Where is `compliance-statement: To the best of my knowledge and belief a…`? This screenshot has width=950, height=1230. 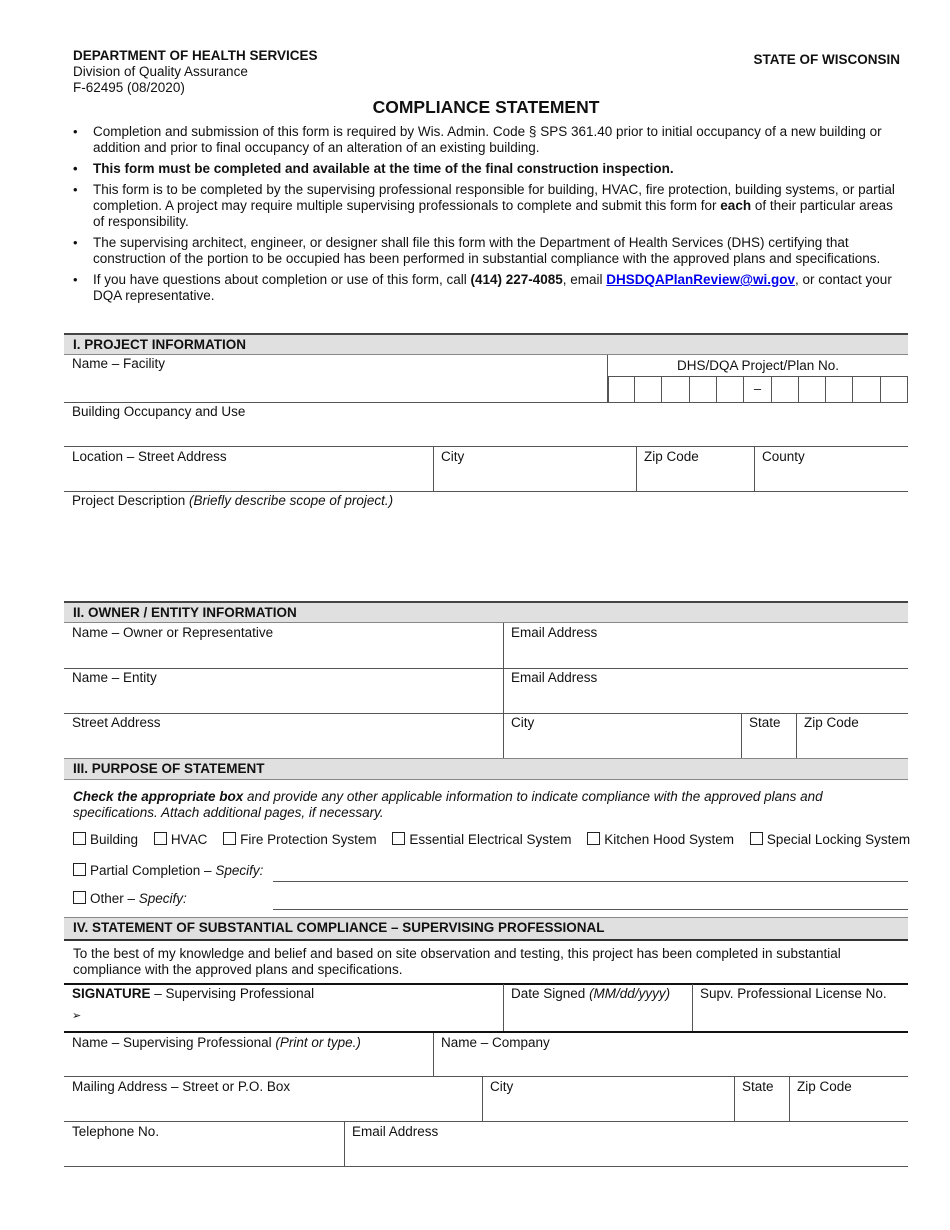
compliance-statement: To the best of my knowledge and belief a… is located at coordinates (457, 961).